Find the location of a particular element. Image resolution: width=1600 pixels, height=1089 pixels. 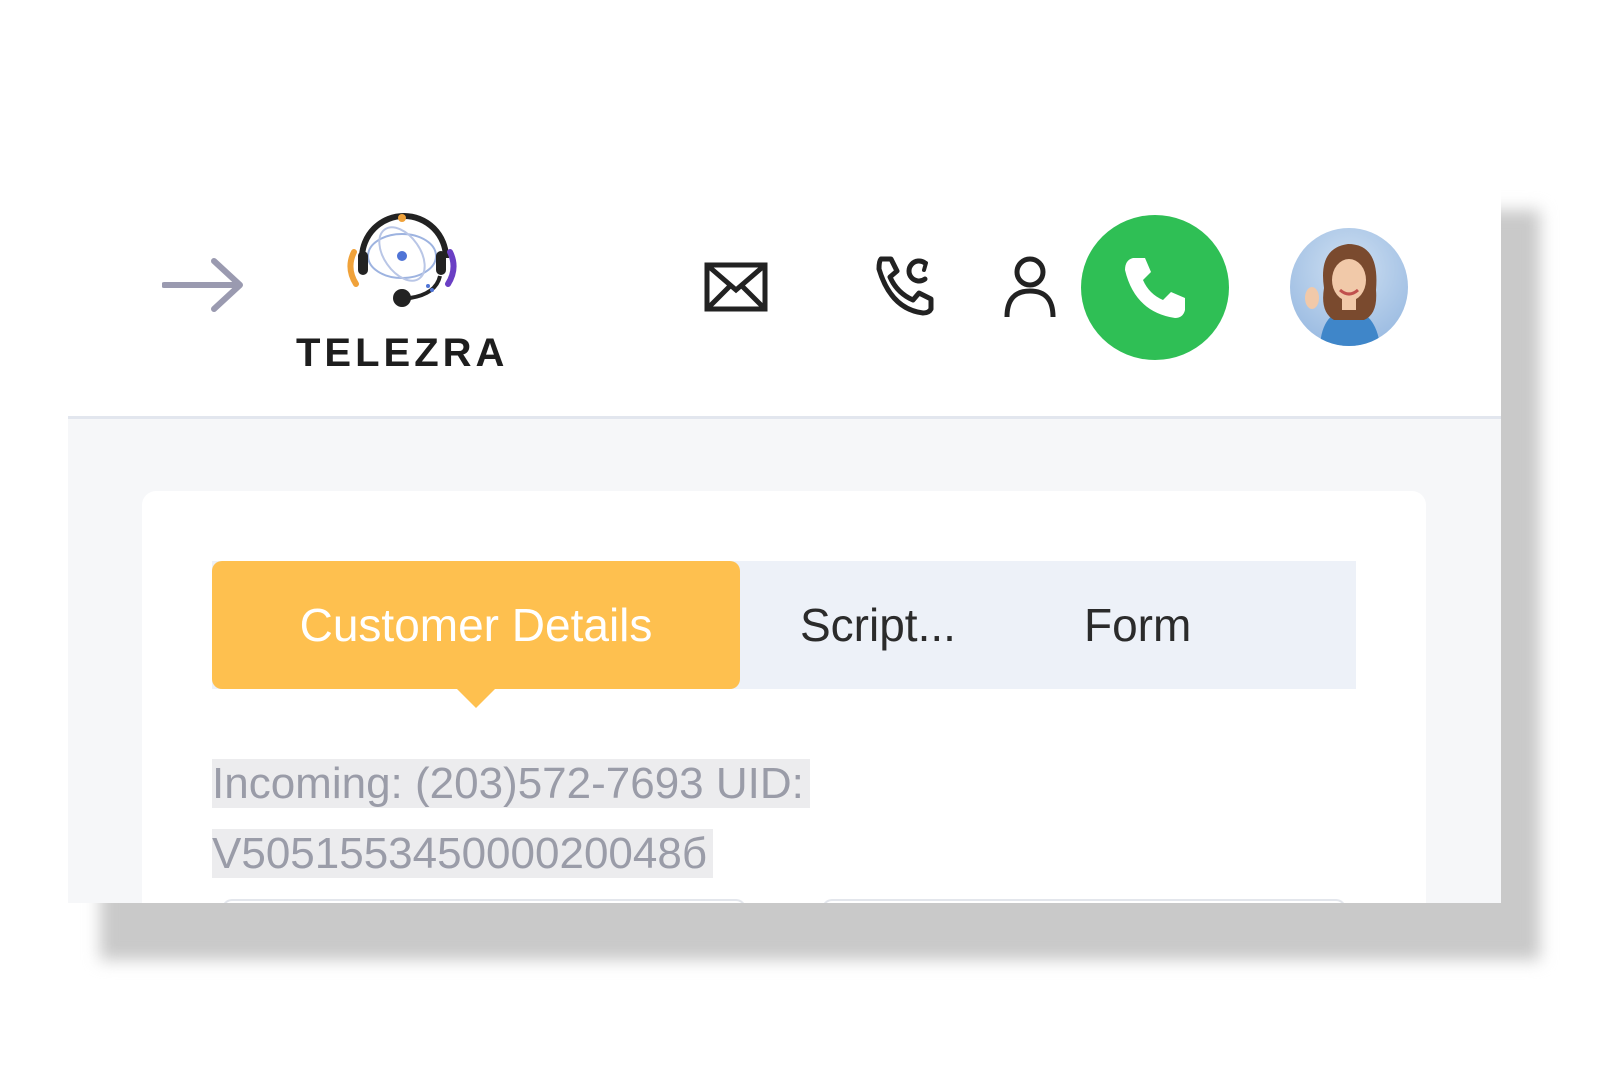

headset-logo-icon is located at coordinates (402, 260).